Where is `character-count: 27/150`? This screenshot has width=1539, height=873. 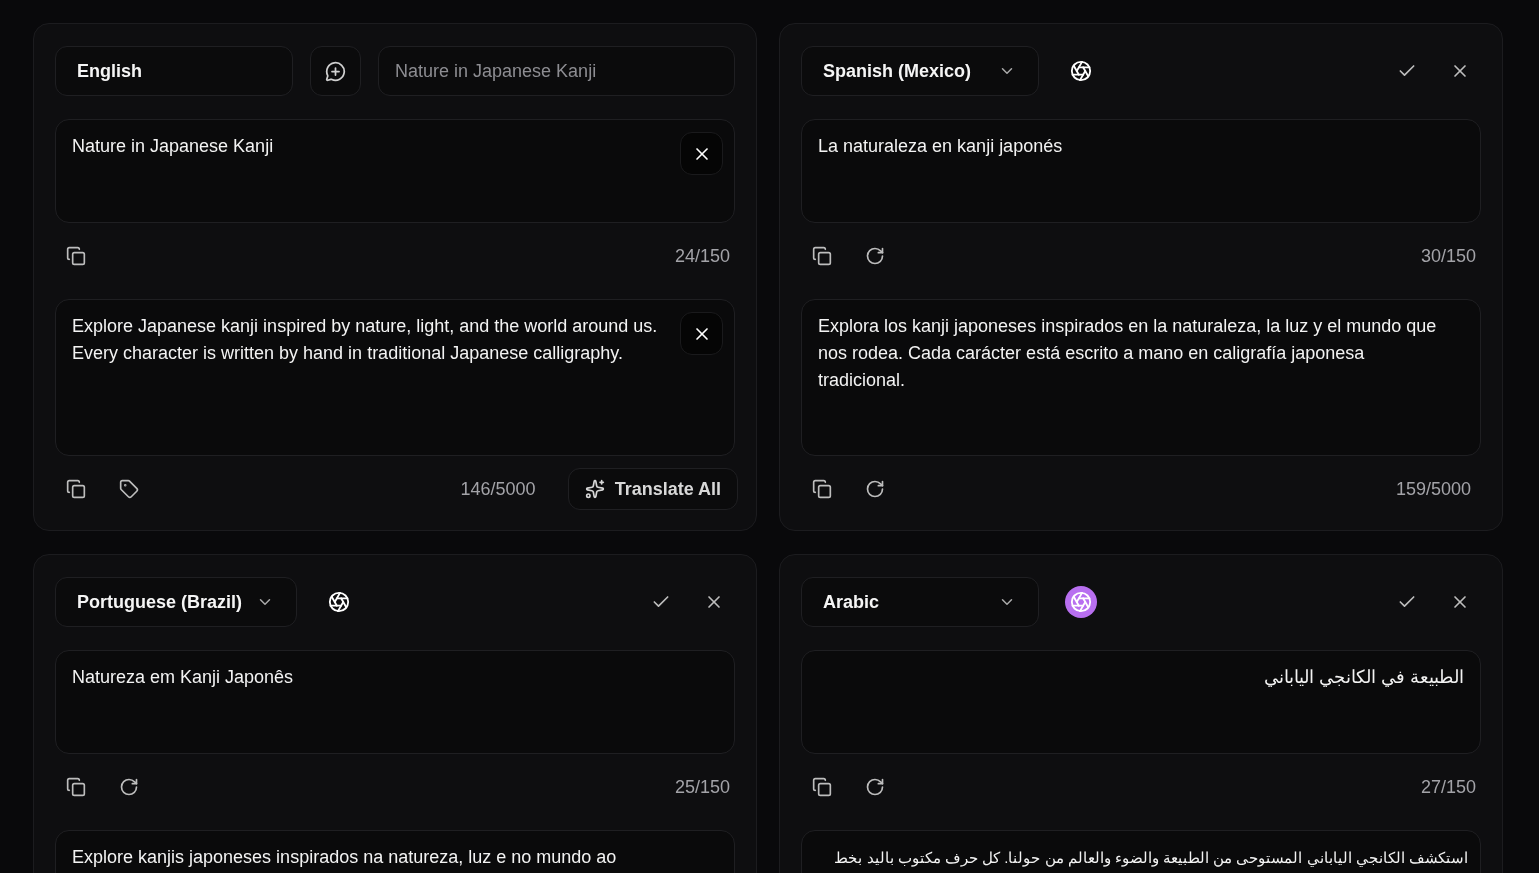
character-count: 27/150 is located at coordinates (1448, 787).